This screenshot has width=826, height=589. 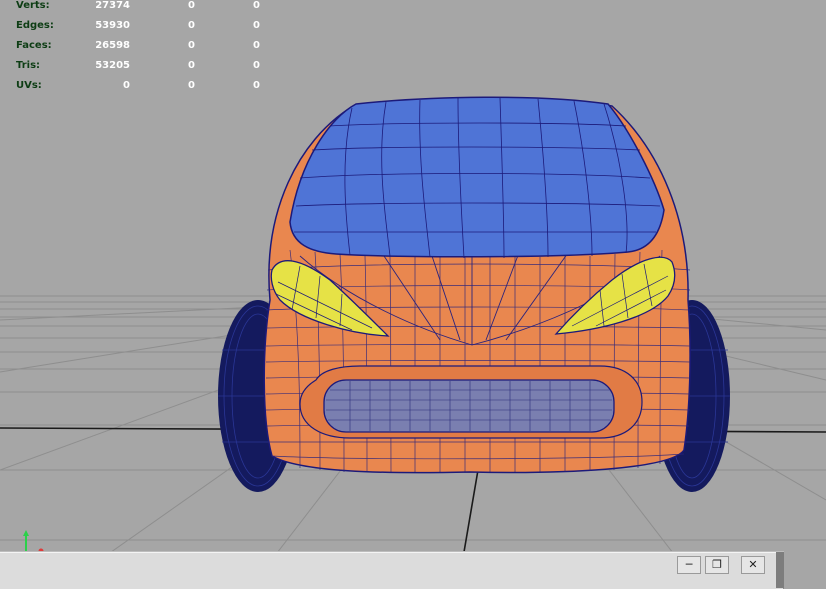 What do you see at coordinates (28, 65) in the screenshot?
I see `hud-label: Tris:` at bounding box center [28, 65].